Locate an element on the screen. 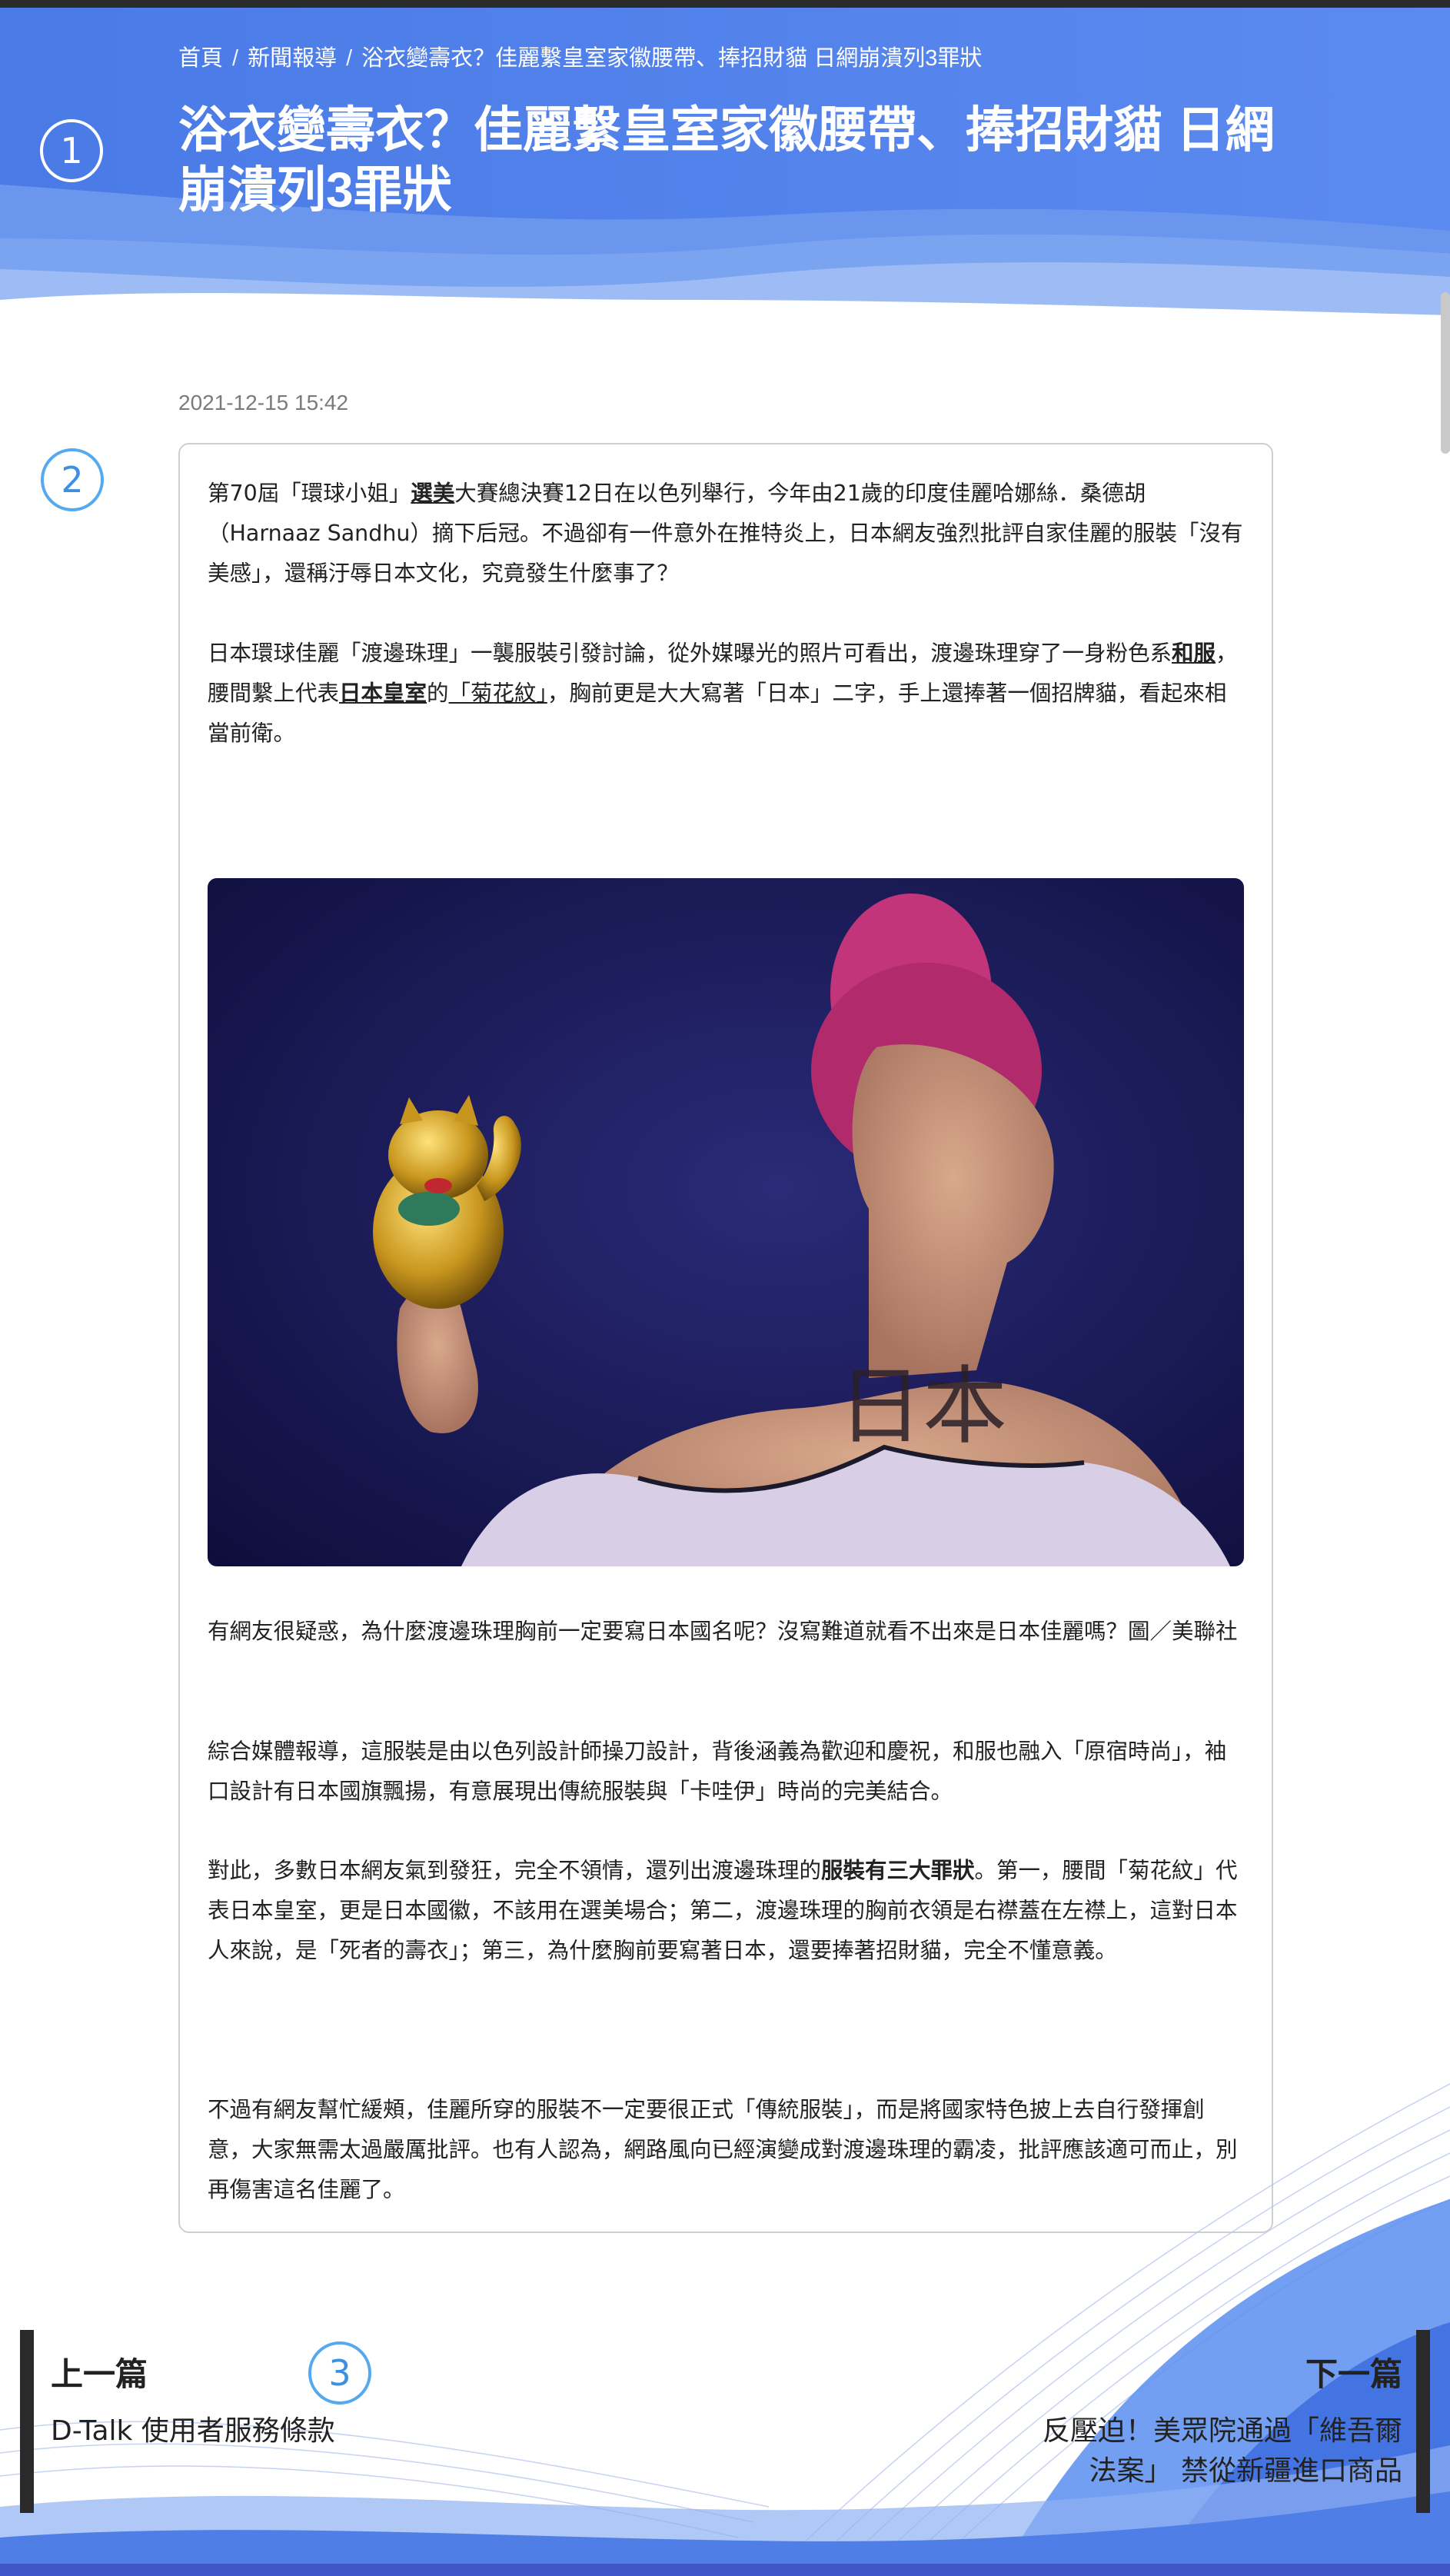 The image size is (1450, 2576). publish-date: 2021-12-15 15:42 is located at coordinates (264, 402).